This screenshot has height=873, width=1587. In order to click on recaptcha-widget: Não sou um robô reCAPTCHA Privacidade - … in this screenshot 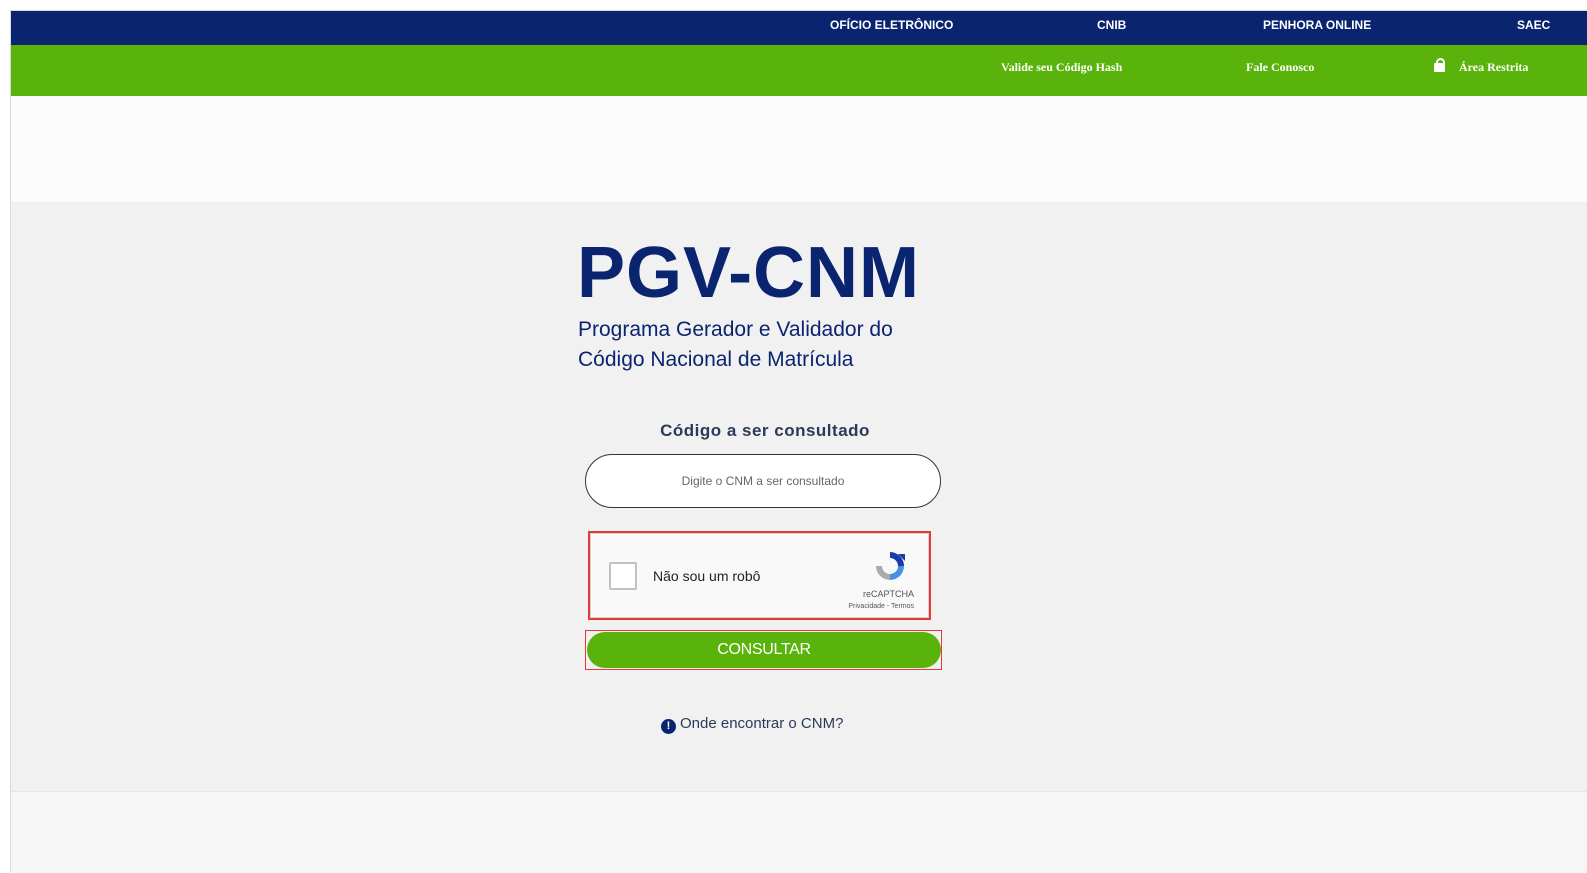, I will do `click(759, 575)`.